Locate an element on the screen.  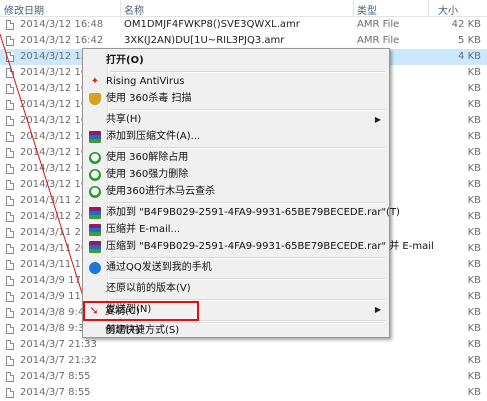
file-date: 2014/3/8 9:48 is located at coordinates (55, 312).